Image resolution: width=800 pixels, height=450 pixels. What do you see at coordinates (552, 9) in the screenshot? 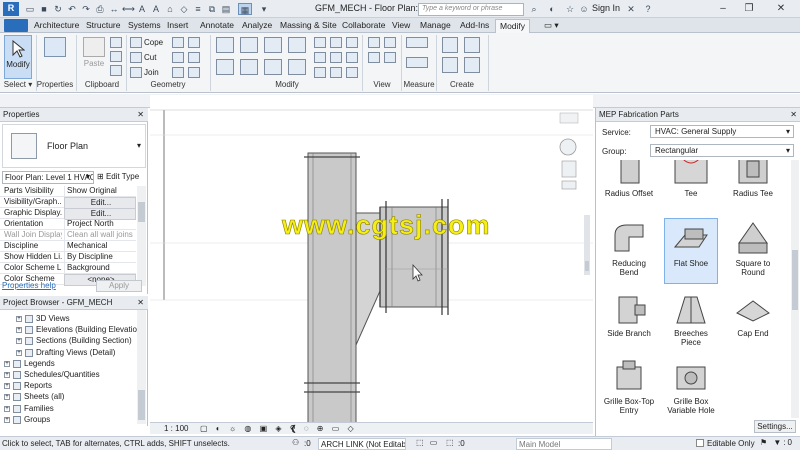
I see `subscription-icon: ◐` at bounding box center [552, 9].